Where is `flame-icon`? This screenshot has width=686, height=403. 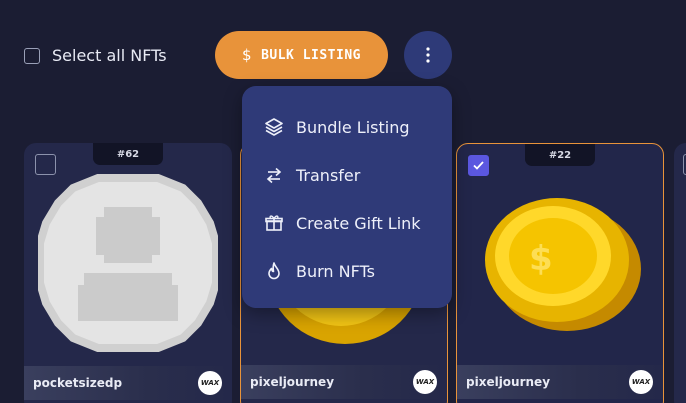 flame-icon is located at coordinates (274, 271).